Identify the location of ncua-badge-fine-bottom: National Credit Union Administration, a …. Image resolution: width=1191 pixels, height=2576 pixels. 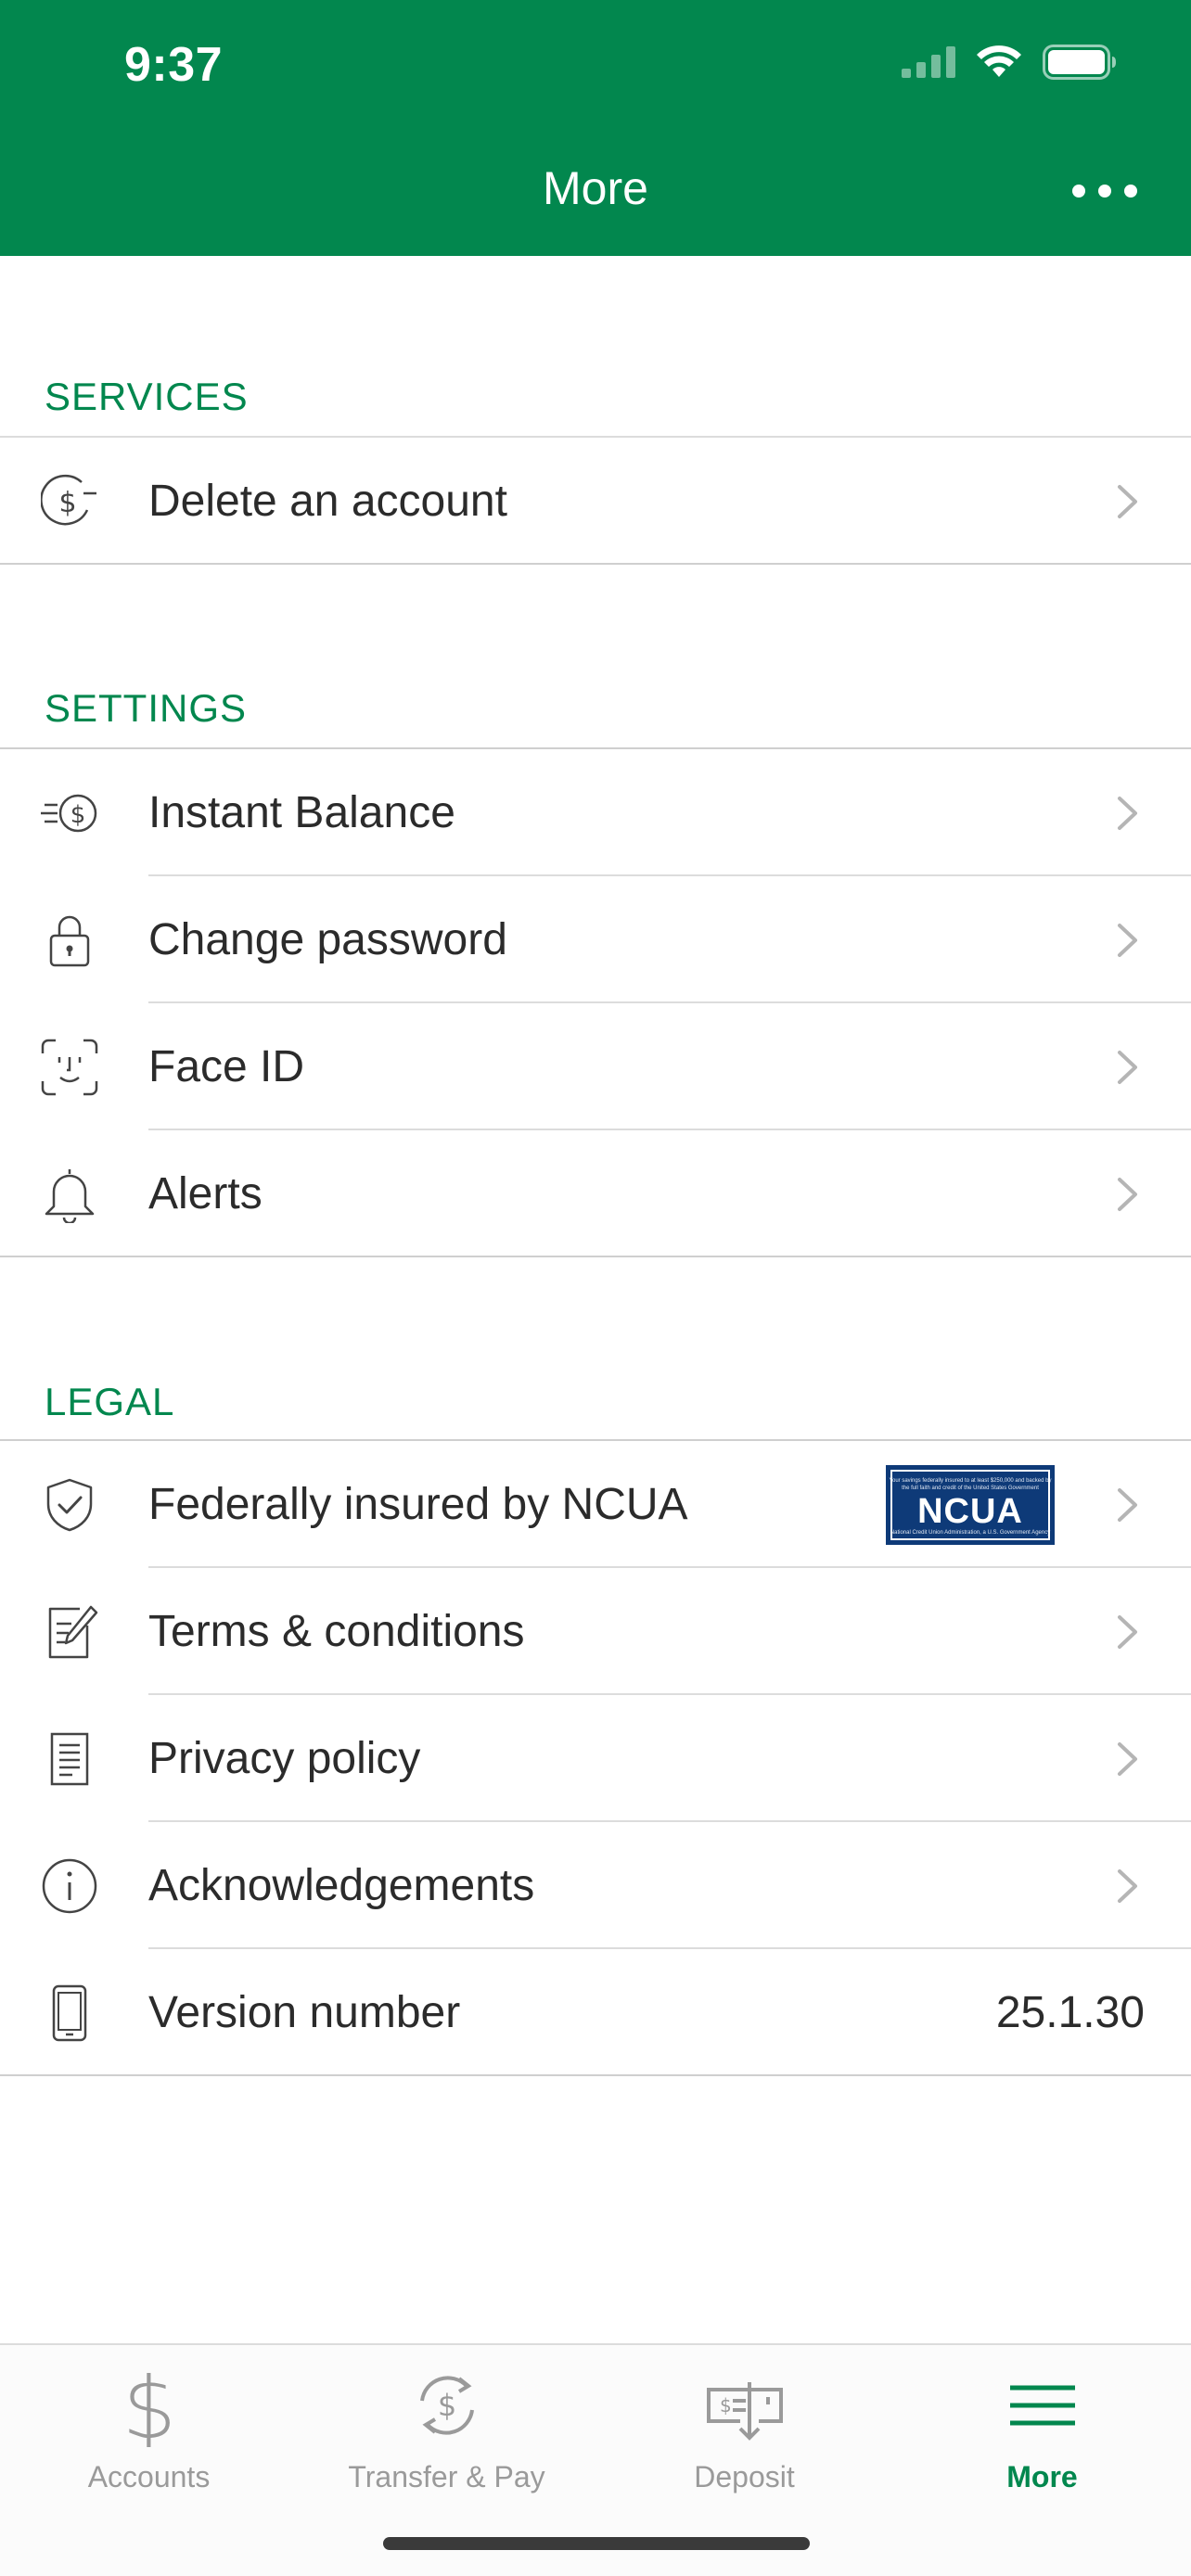
(970, 1533).